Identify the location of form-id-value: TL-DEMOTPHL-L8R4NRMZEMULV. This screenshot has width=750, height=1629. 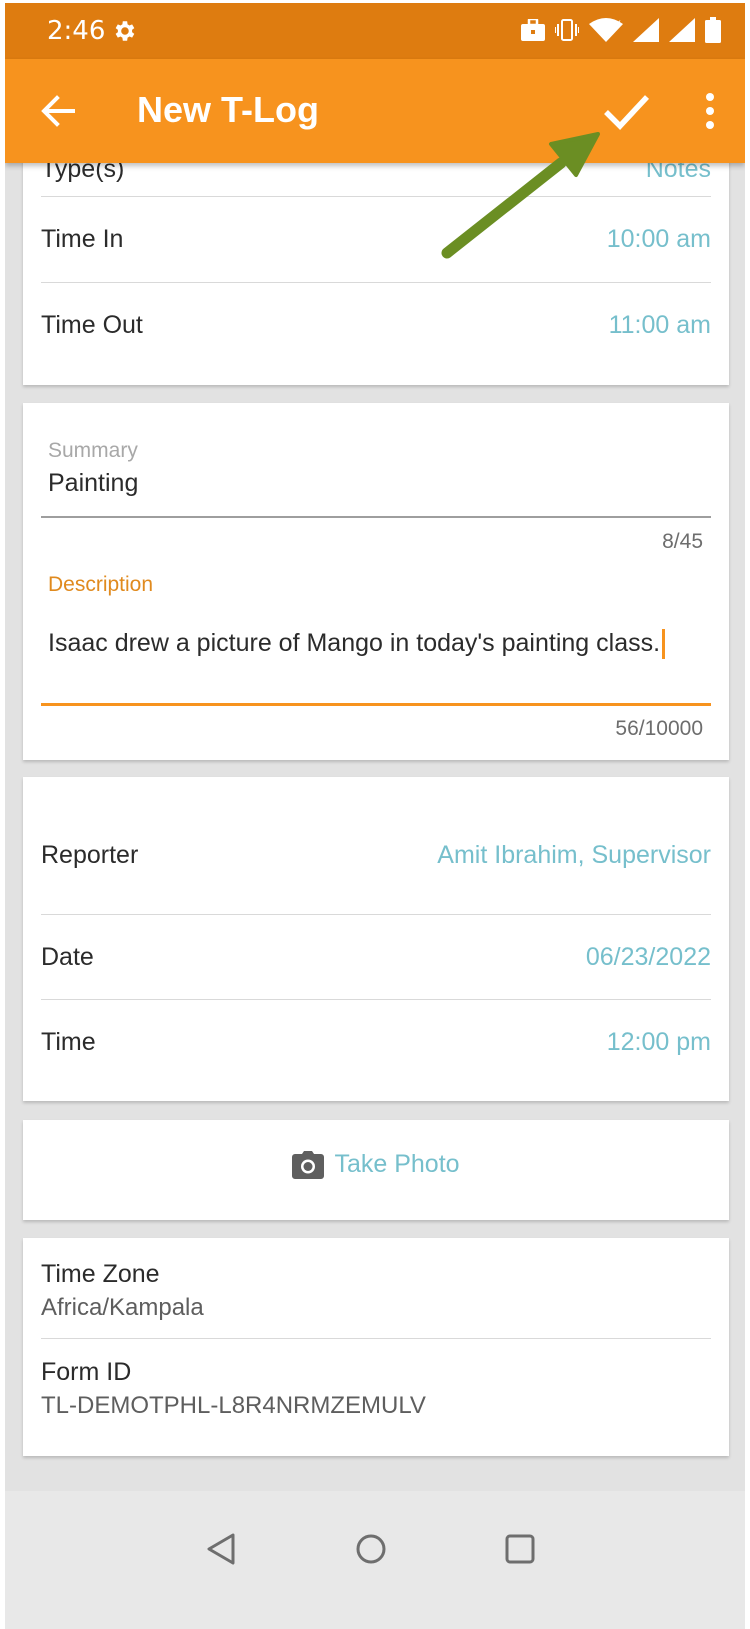
(233, 1405).